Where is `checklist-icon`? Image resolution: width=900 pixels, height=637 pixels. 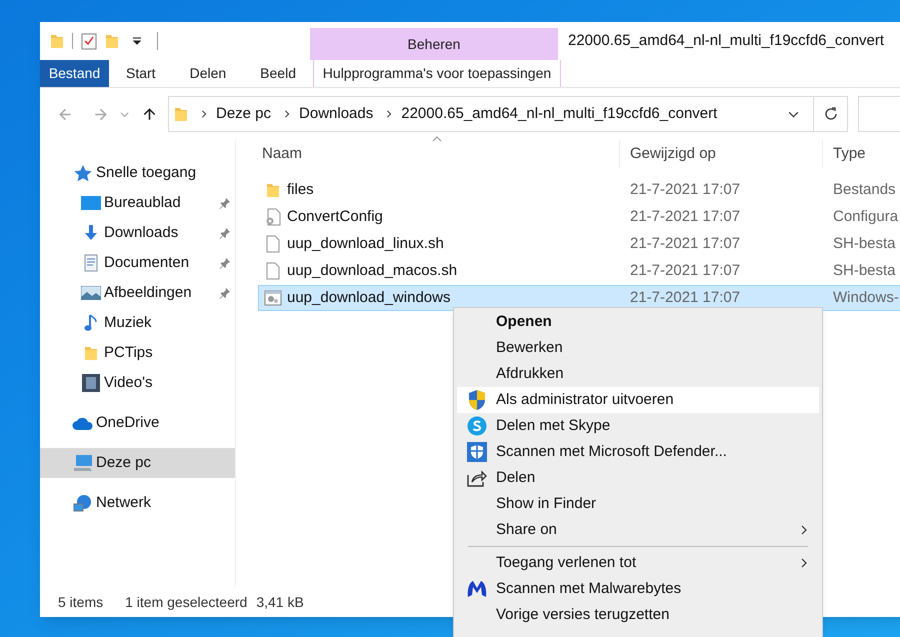 checklist-icon is located at coordinates (89, 41).